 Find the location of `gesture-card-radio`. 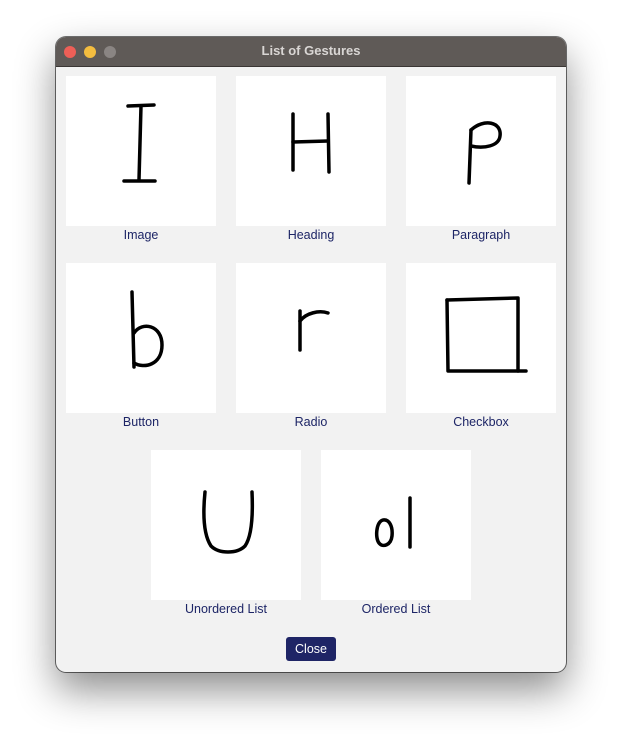

gesture-card-radio is located at coordinates (311, 338).